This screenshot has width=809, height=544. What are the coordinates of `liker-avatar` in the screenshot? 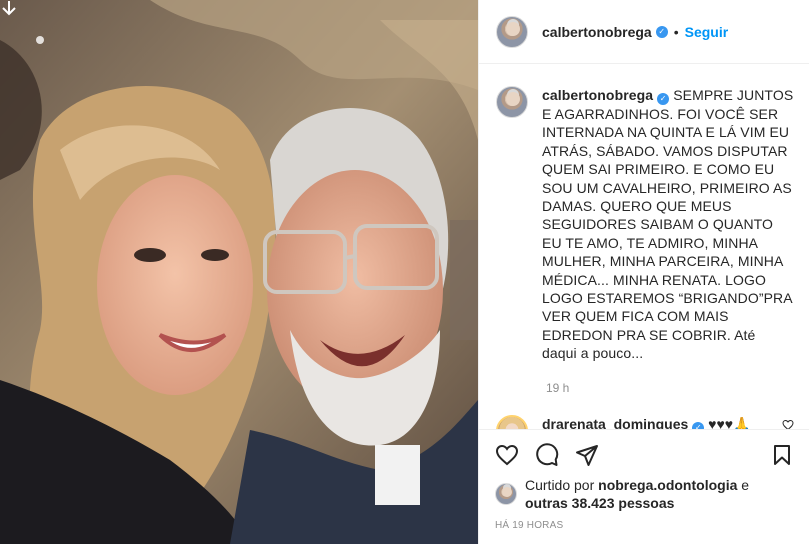 It's located at (506, 494).